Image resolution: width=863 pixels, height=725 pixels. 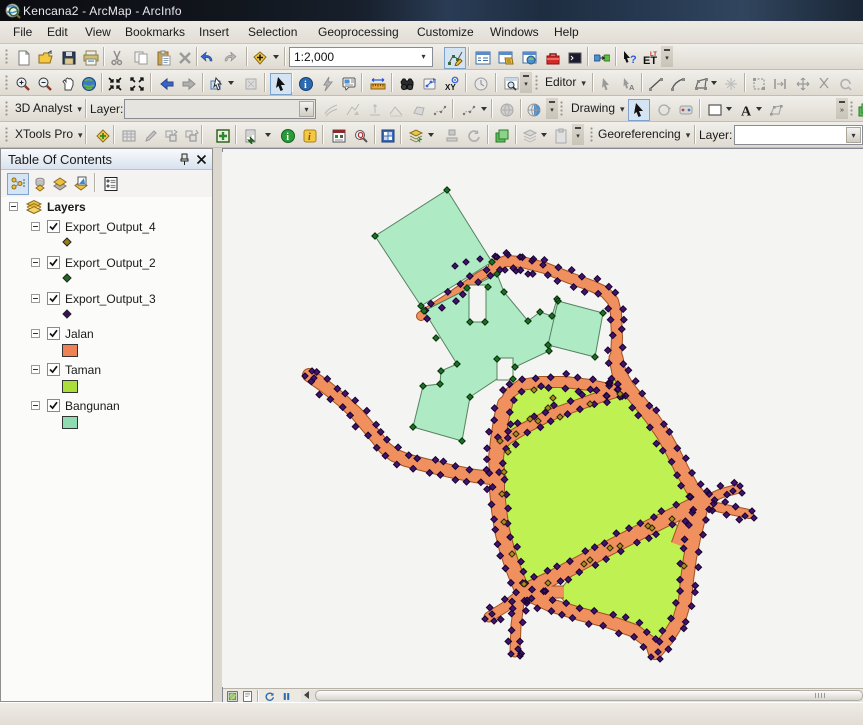 What do you see at coordinates (450, 87) in the screenshot?
I see `svg-text: XY` at bounding box center [450, 87].